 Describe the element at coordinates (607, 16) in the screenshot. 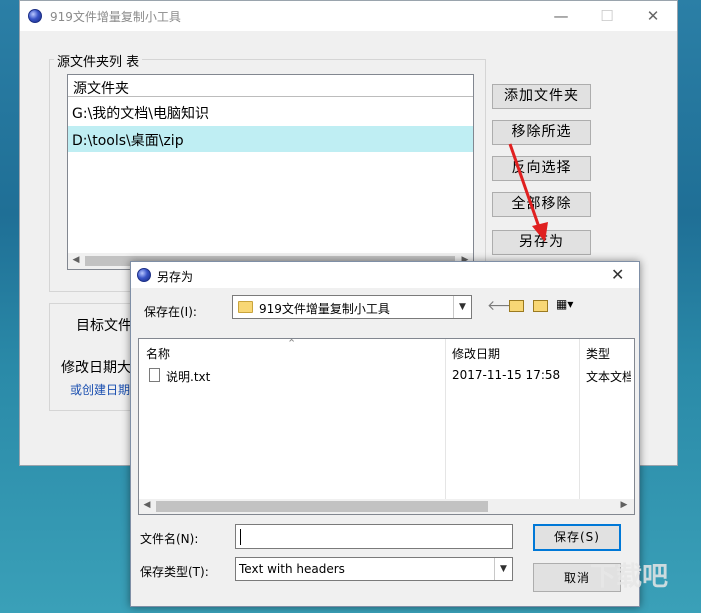

I see `maximize-button: ☐` at that location.